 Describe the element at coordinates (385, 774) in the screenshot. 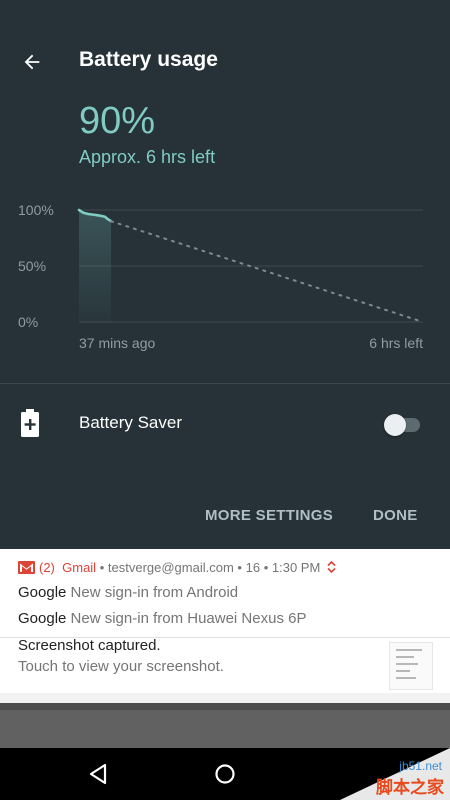

I see `watermark: jb51.net 脚本之家` at that location.